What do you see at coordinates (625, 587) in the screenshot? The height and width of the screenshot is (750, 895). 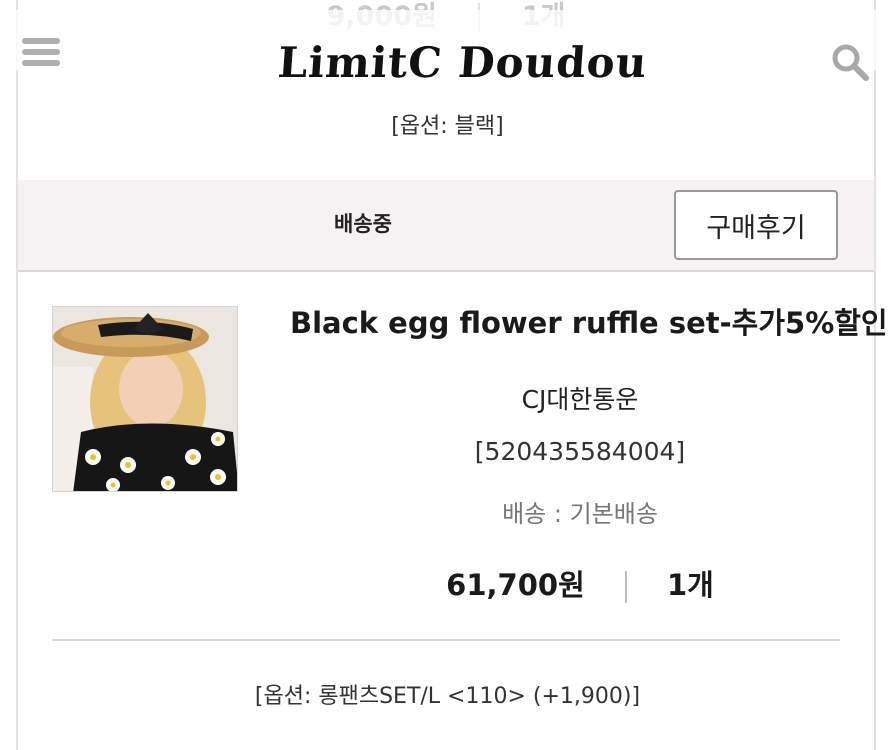 I see `price-qty-separator` at bounding box center [625, 587].